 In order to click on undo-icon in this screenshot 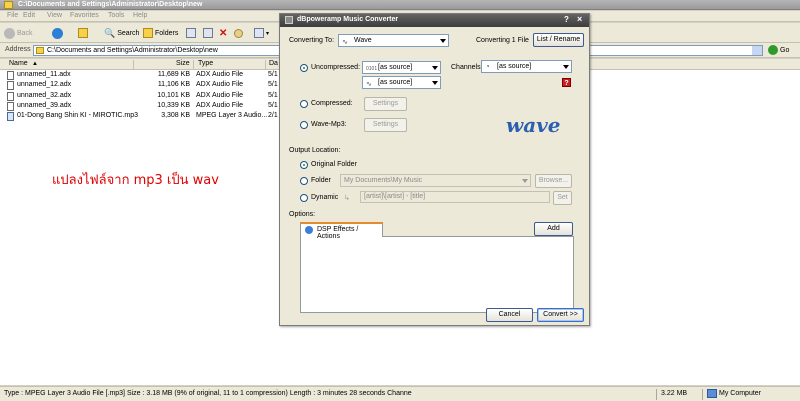, I will do `click(238, 33)`.